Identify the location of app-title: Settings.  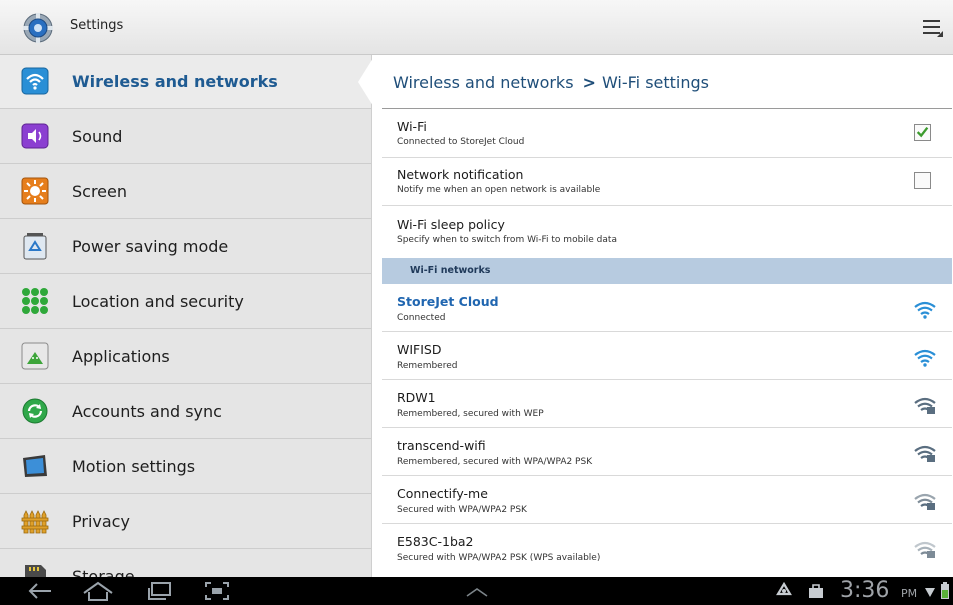
(97, 25).